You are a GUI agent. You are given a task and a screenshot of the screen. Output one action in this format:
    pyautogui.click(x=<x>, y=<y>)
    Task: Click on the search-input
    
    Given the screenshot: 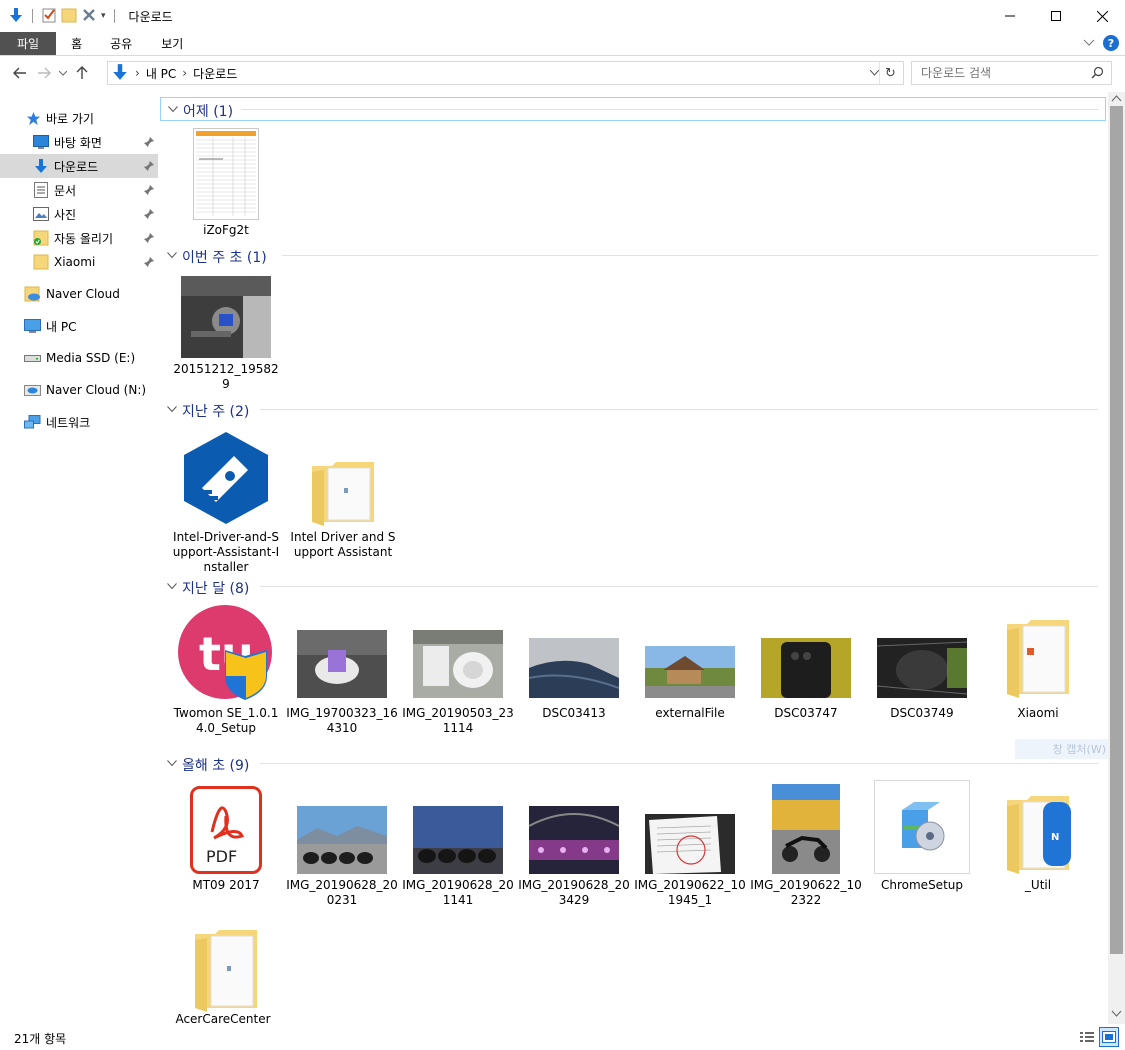 What is the action you would take?
    pyautogui.click(x=997, y=73)
    